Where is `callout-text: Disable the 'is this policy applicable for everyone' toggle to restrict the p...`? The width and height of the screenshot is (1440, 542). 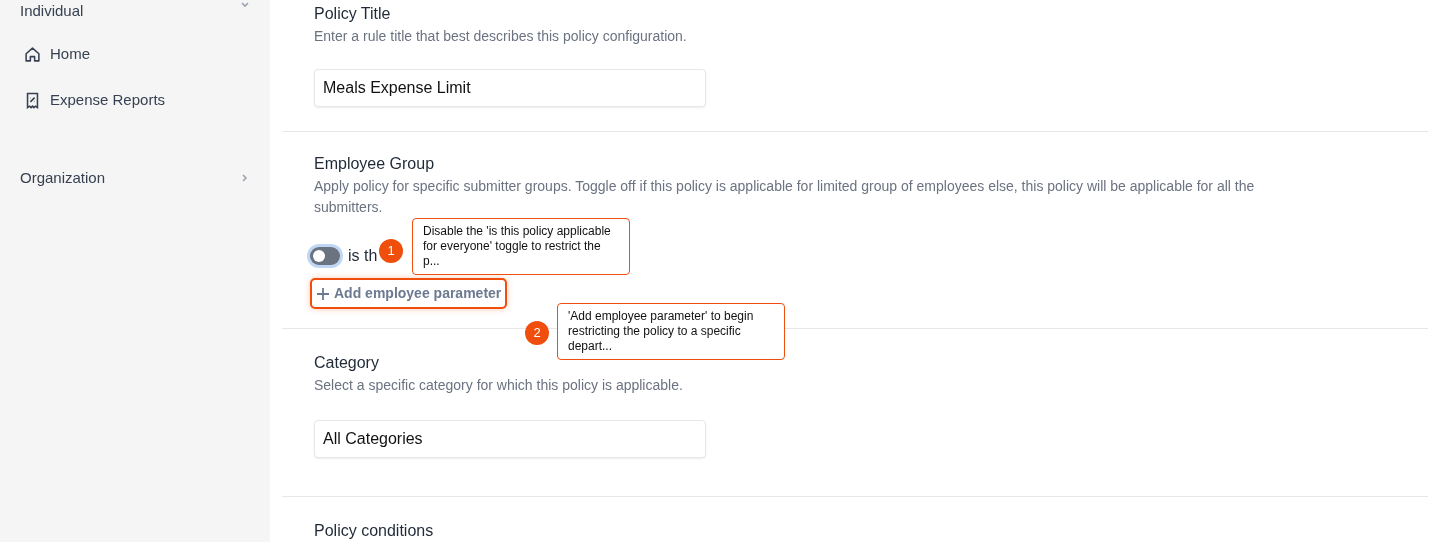 callout-text: Disable the 'is this policy applicable for everyone' toggle to restrict the p... is located at coordinates (521, 246).